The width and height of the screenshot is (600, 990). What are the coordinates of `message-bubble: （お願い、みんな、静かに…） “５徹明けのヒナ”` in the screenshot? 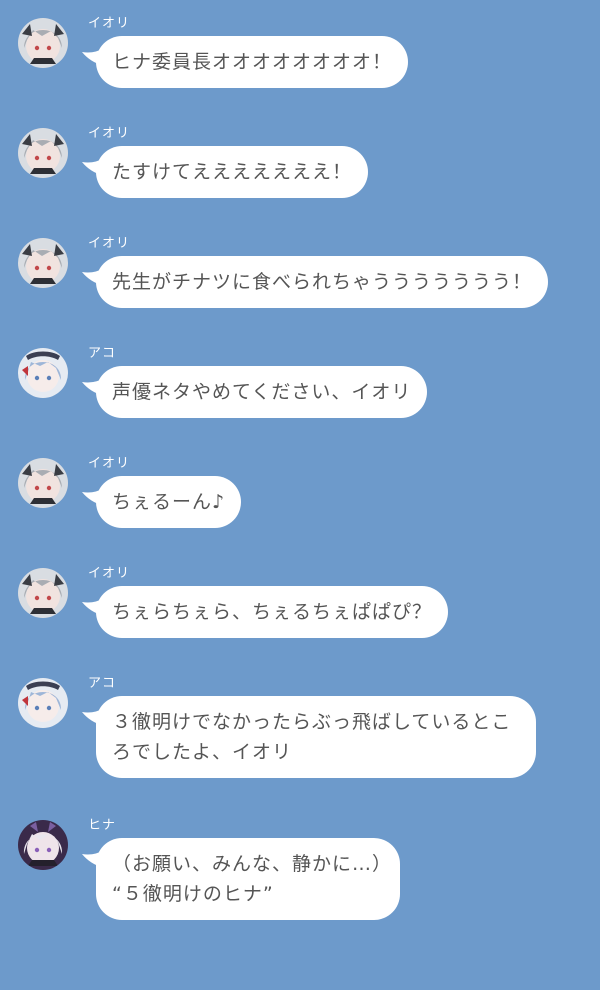 It's located at (248, 879).